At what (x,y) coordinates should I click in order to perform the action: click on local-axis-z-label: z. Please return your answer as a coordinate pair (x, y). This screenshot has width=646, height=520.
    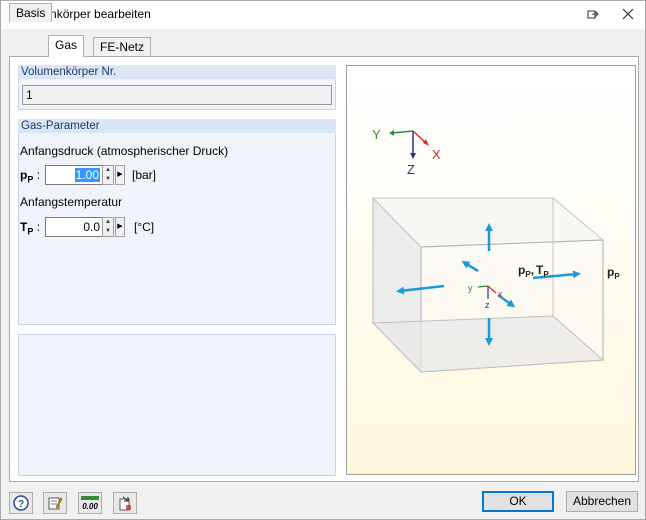
    Looking at the image, I should click on (487, 305).